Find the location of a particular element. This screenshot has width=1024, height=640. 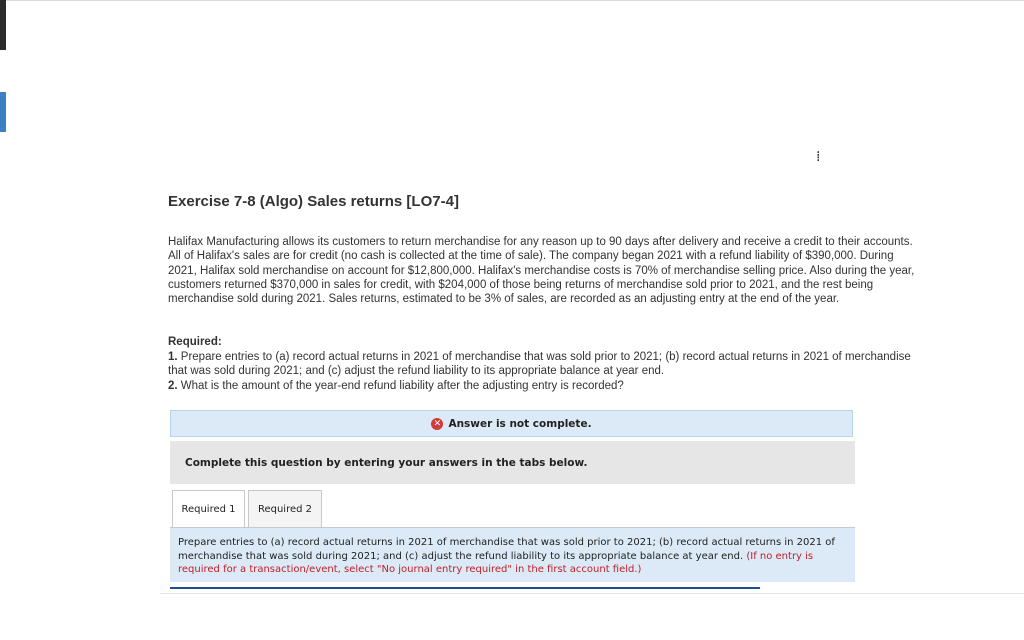

bottom-divider is located at coordinates (592, 593).